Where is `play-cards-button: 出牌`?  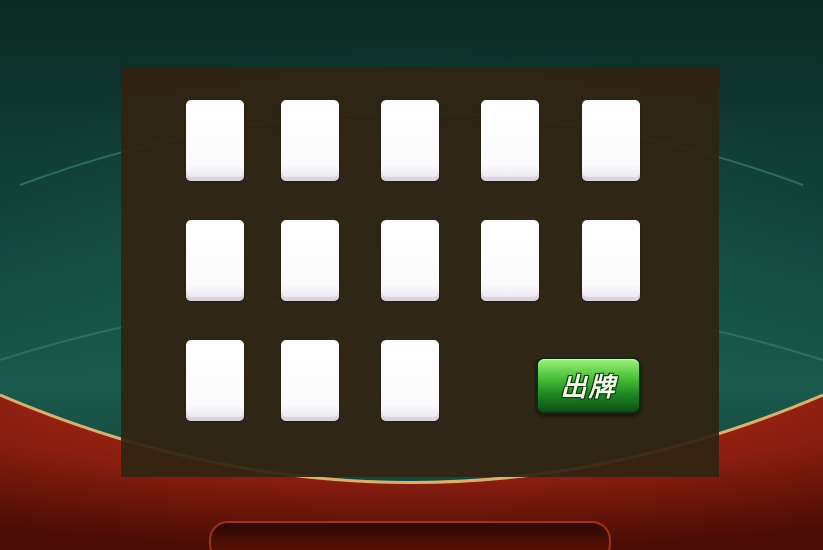
play-cards-button: 出牌 is located at coordinates (588, 385).